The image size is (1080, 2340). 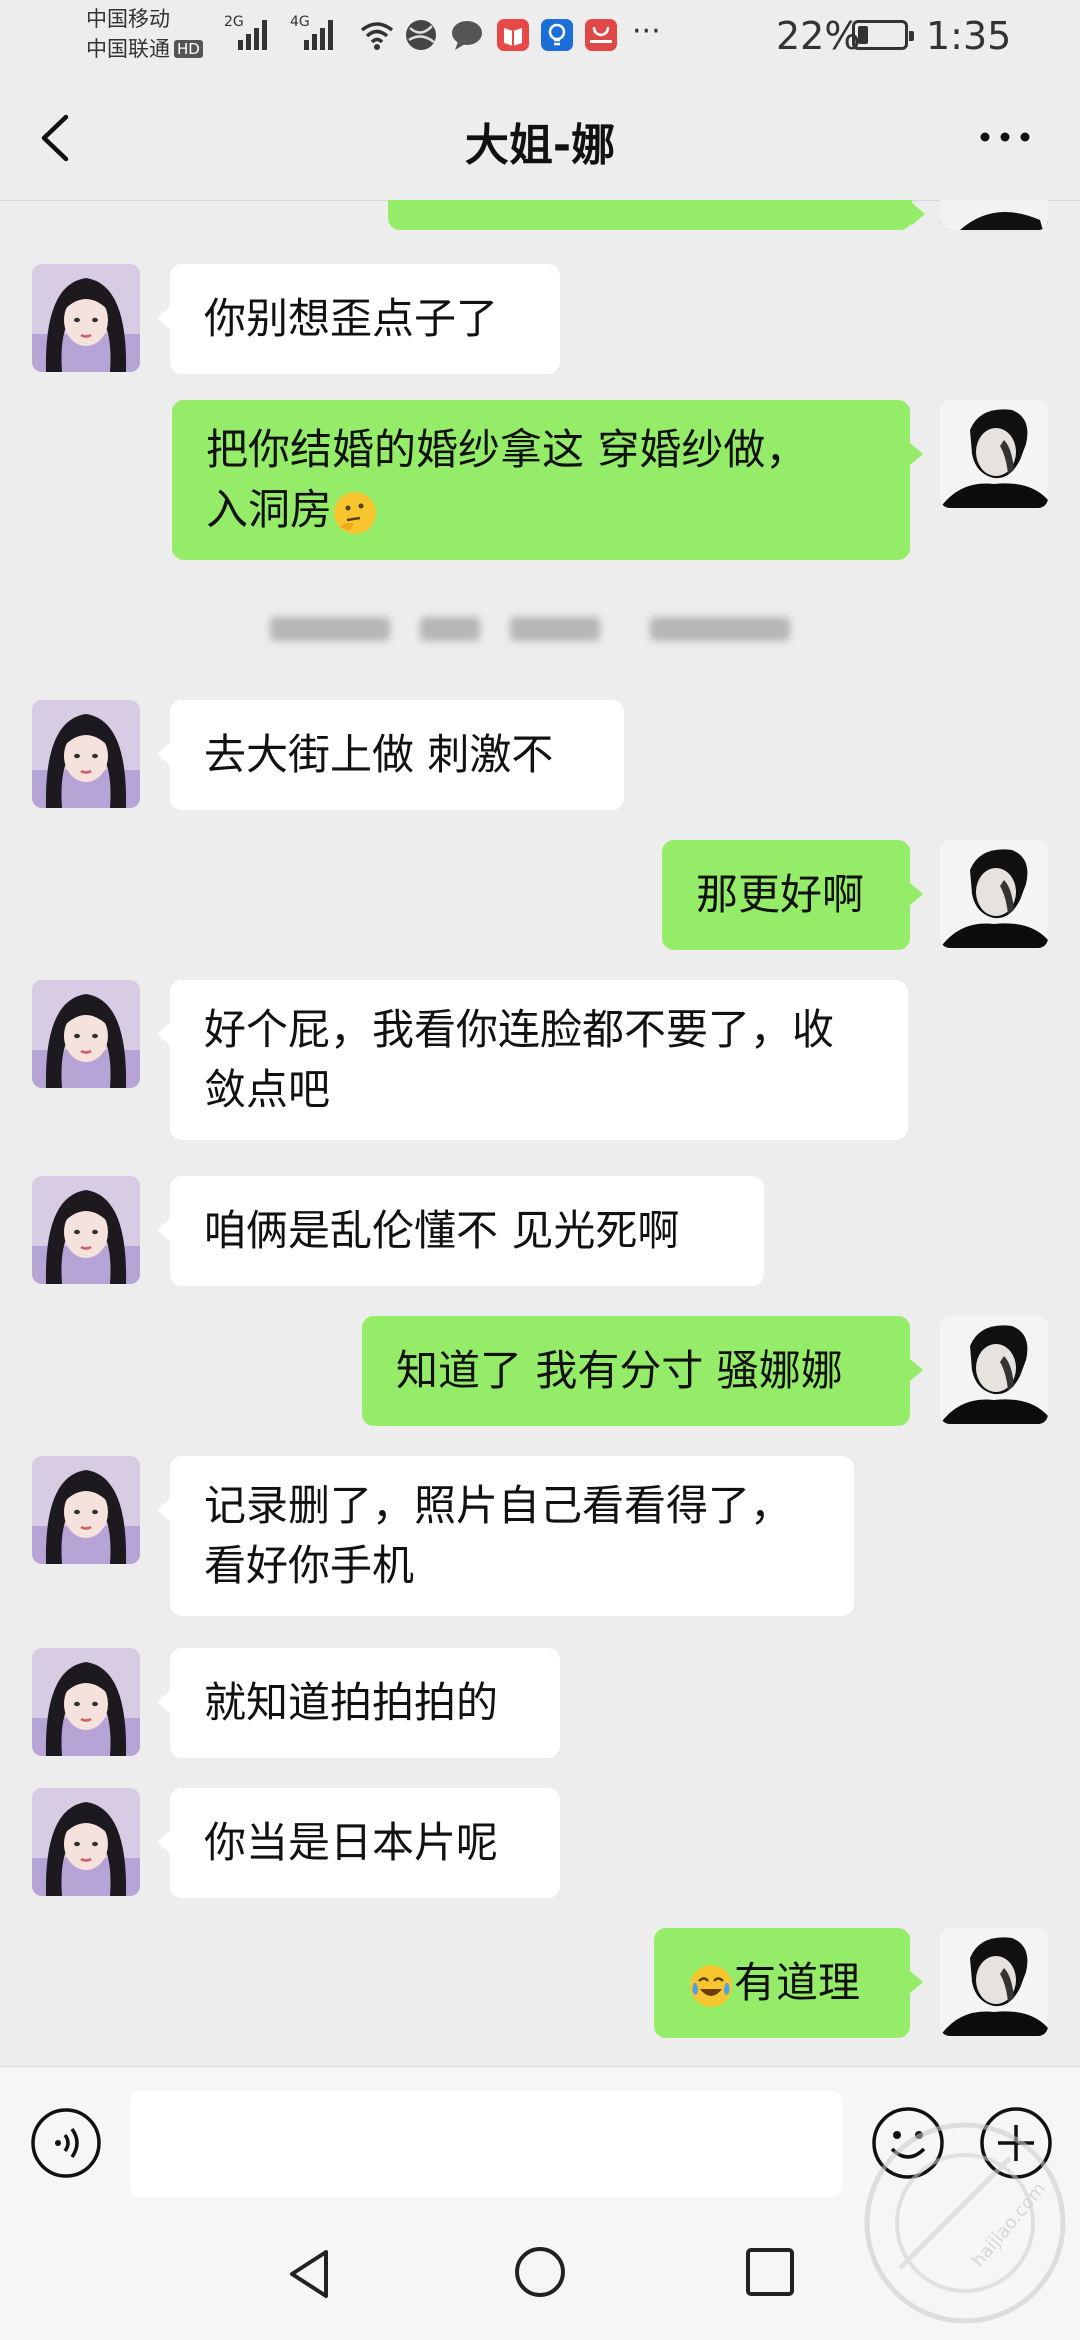 What do you see at coordinates (300, 22) in the screenshot?
I see `network-type-2: 4G` at bounding box center [300, 22].